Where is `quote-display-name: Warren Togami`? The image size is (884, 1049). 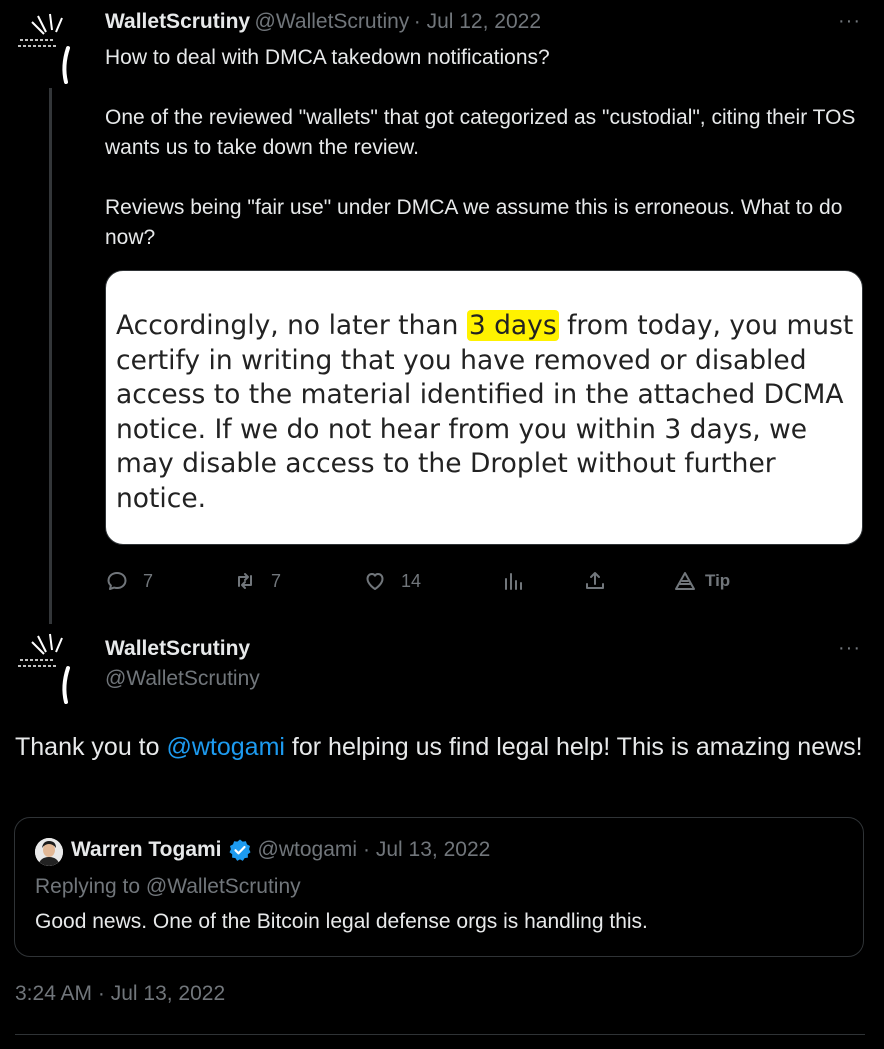
quote-display-name: Warren Togami is located at coordinates (146, 850).